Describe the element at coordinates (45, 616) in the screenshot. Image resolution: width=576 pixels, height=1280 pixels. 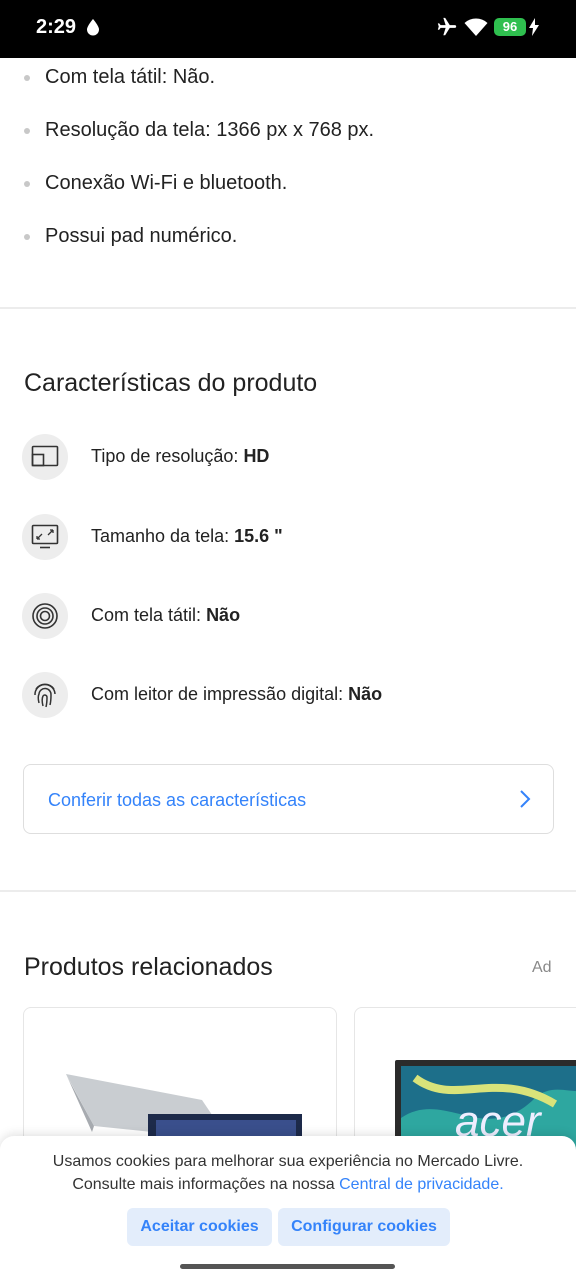
I see `touch-icon` at that location.